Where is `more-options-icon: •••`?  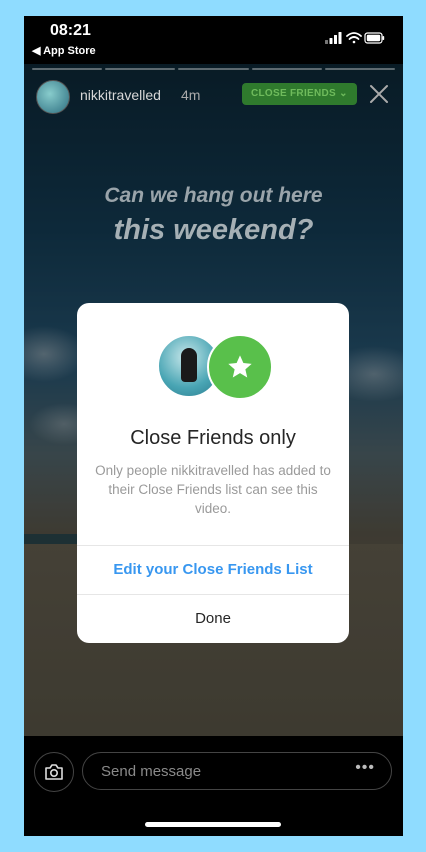 more-options-icon: ••• is located at coordinates (365, 768).